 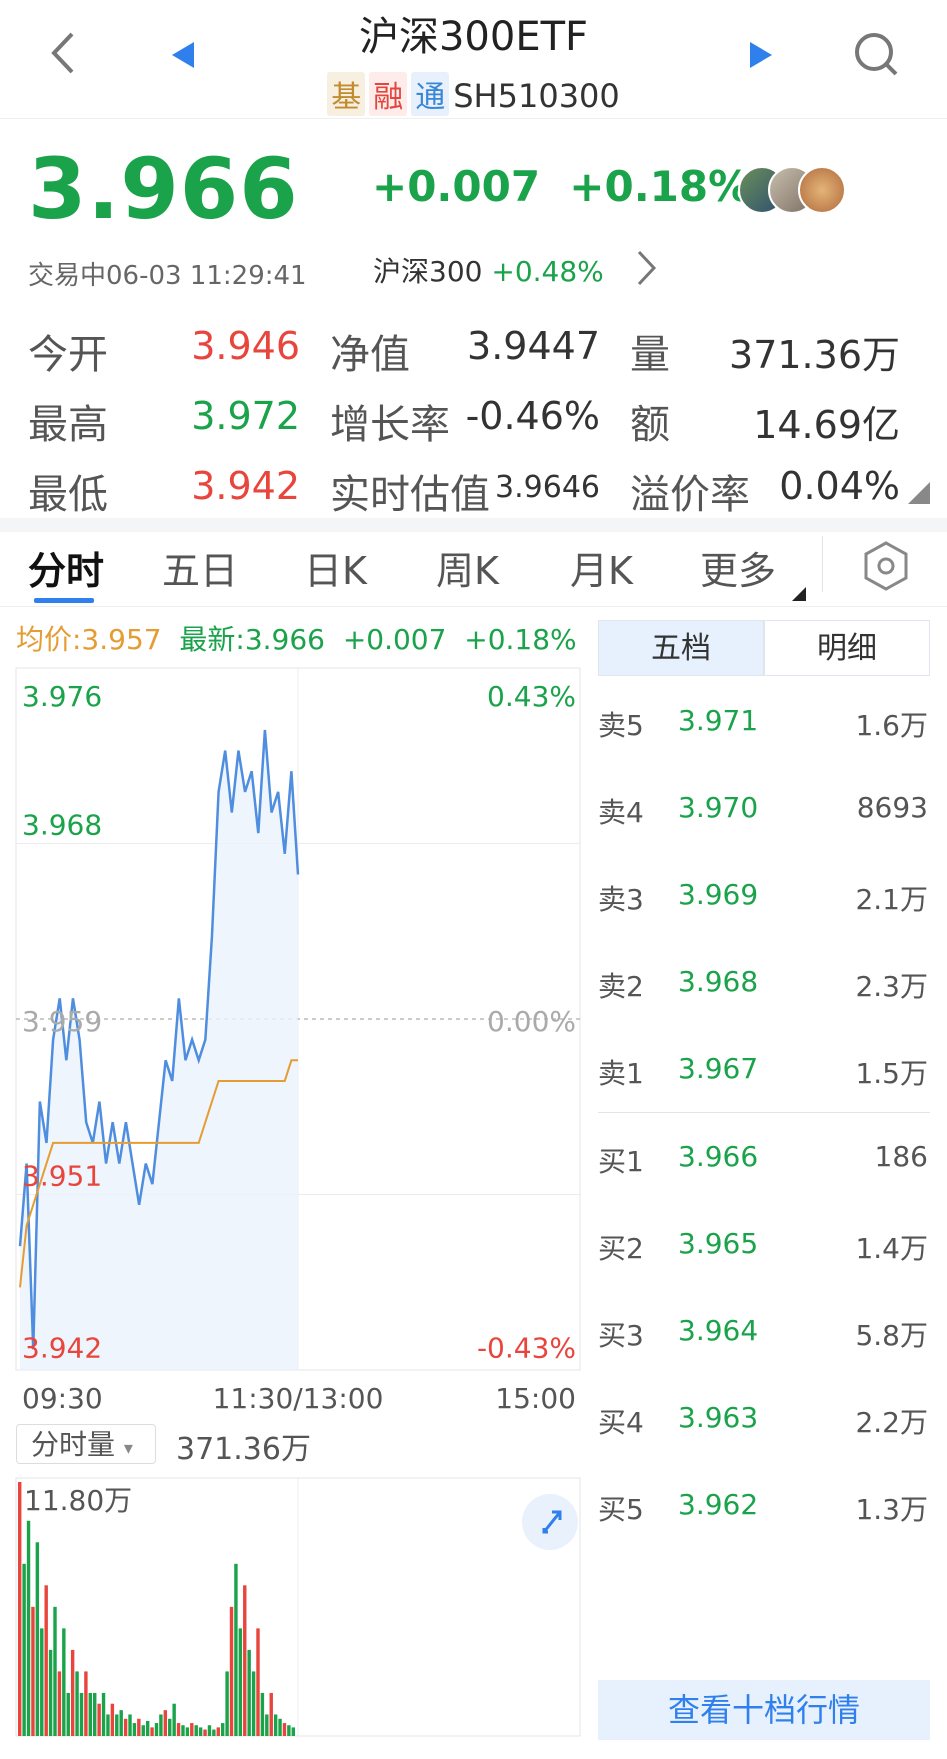 I want to click on buy-level-price: 3.966, so click(x=718, y=1156).